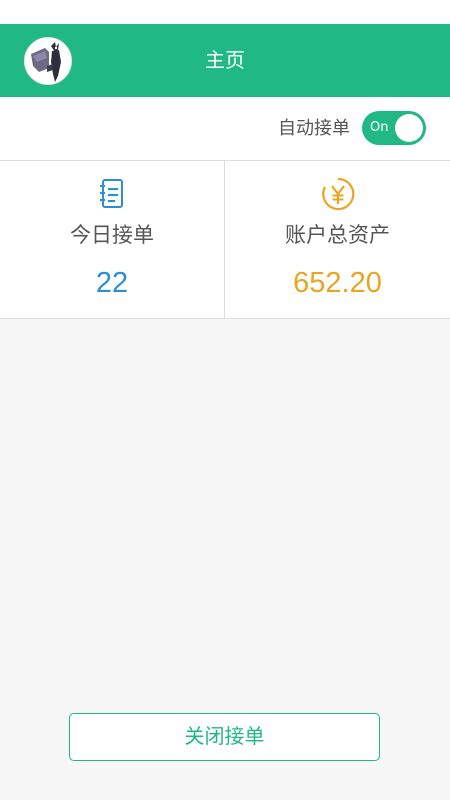  What do you see at coordinates (225, 12) in the screenshot?
I see `status-bar` at bounding box center [225, 12].